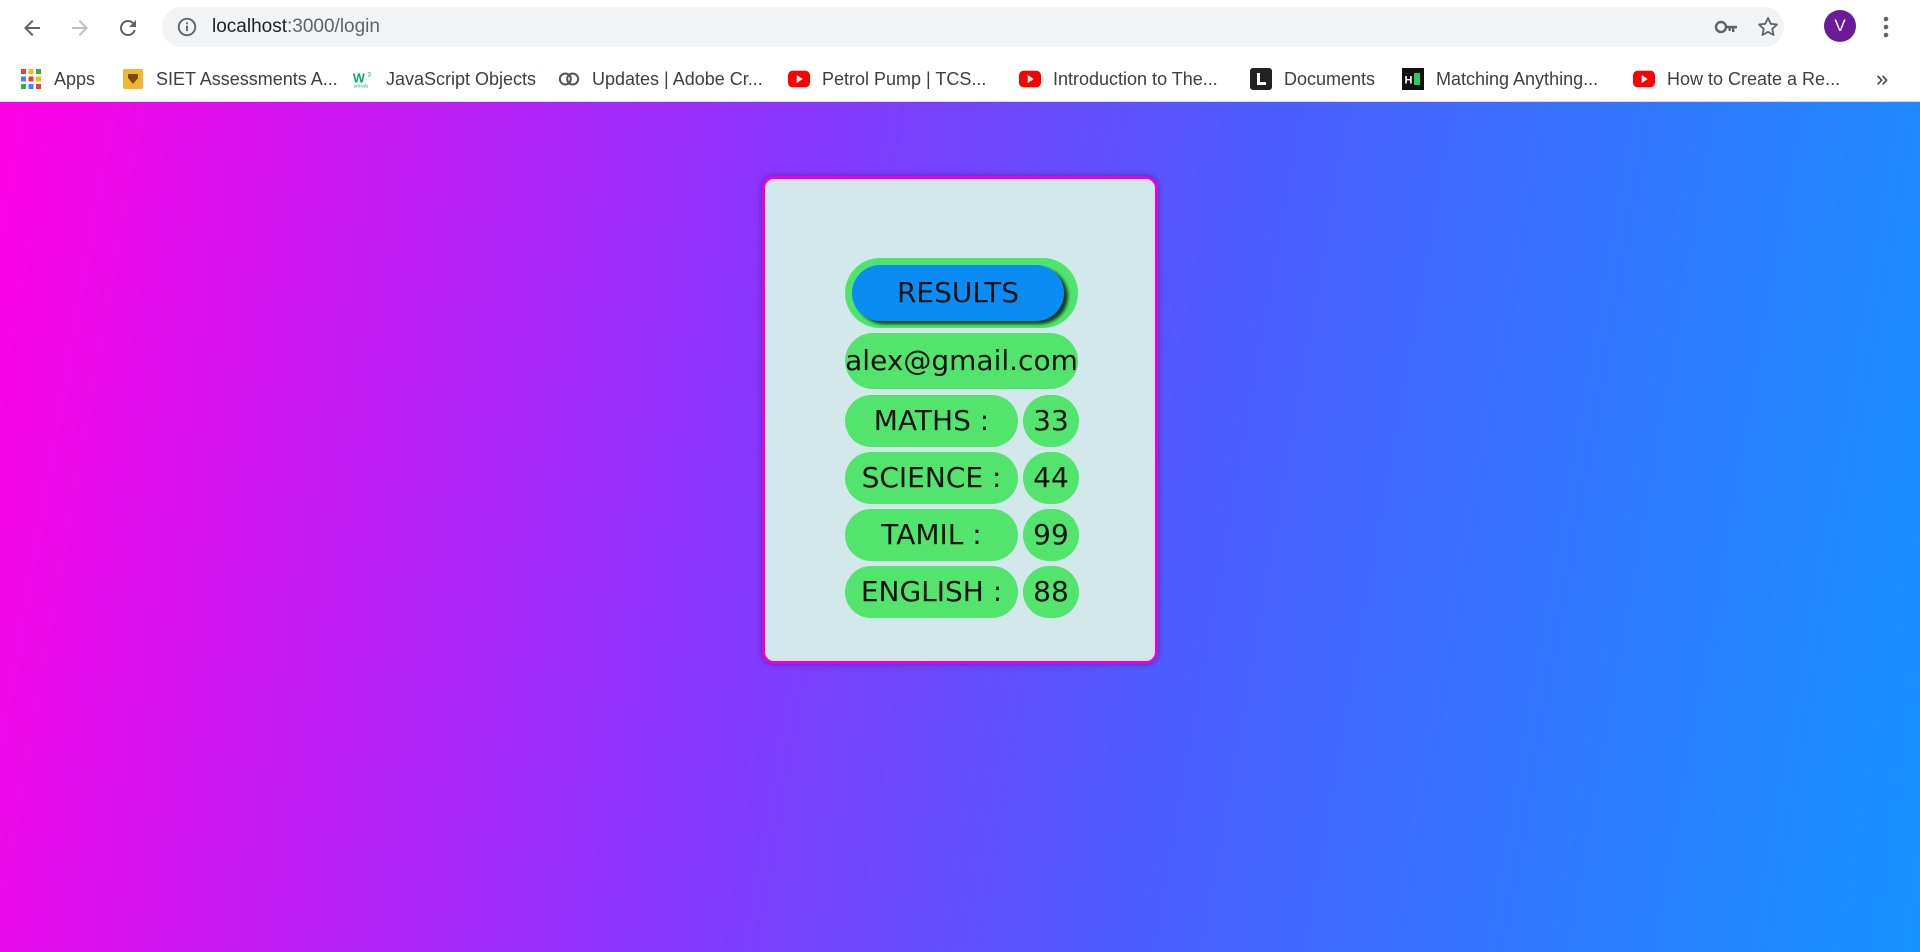  I want to click on svg-text: schools, so click(361, 85).